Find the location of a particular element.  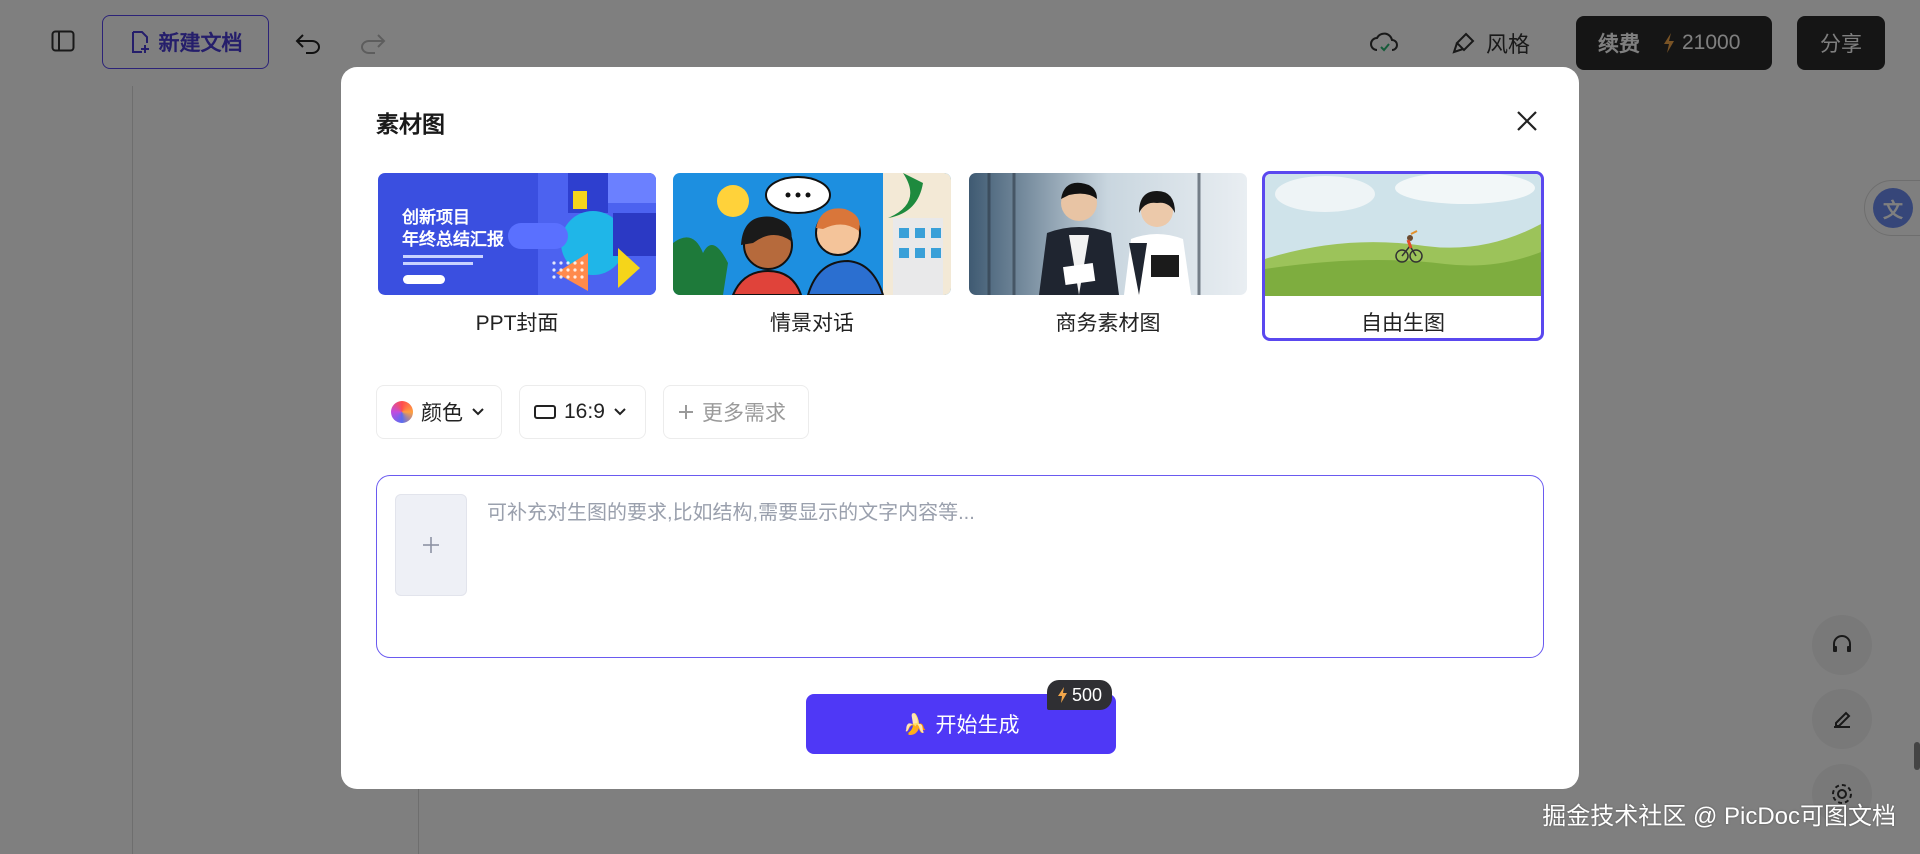

aspect-ratio-dropdown: 16:9 is located at coordinates (582, 412).